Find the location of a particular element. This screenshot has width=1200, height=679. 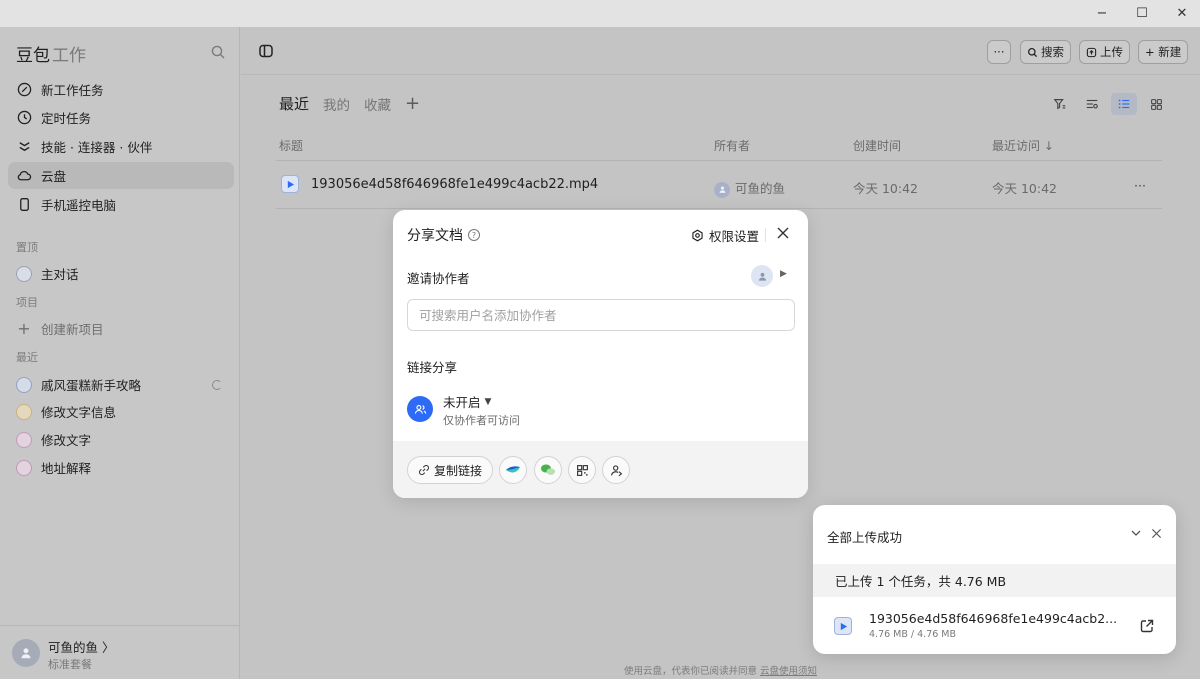

brand-sub: 工作 is located at coordinates (69, 56).